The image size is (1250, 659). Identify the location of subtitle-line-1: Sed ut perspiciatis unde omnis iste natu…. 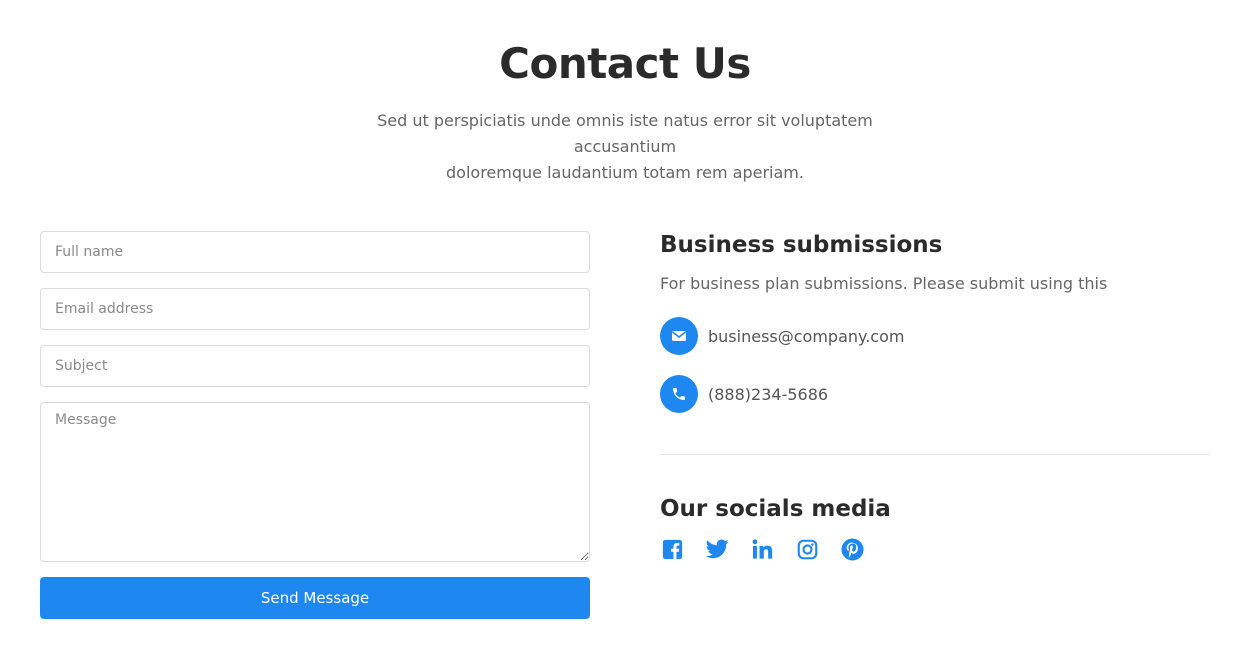
(625, 133).